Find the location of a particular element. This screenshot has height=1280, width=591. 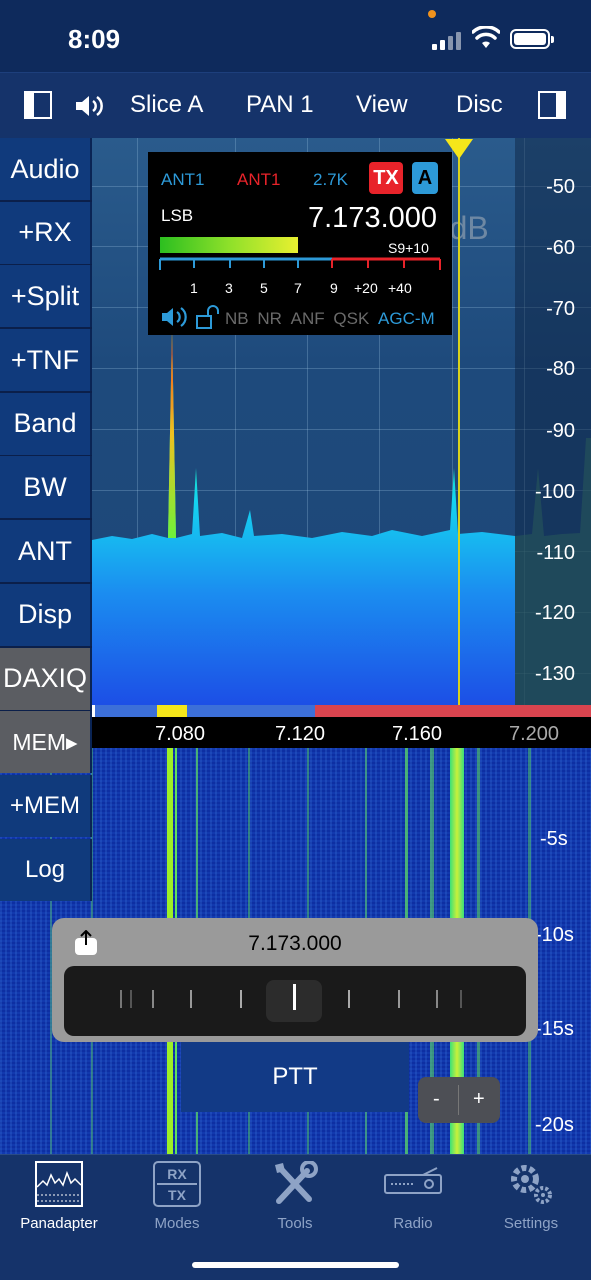

db-label: -50 is located at coordinates (560, 187).